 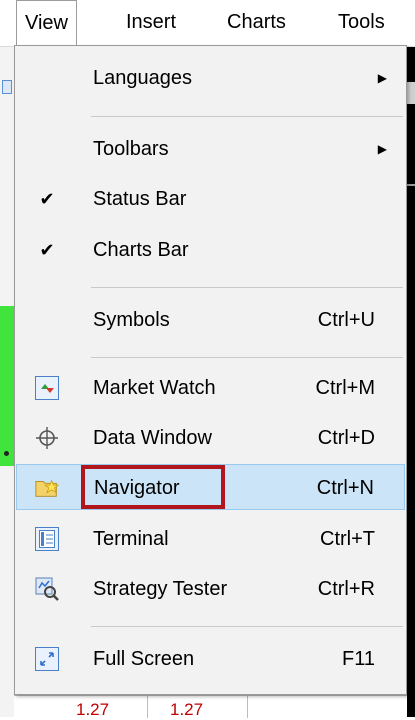 What do you see at coordinates (345, 388) in the screenshot?
I see `menu-item-shortcut: Ctrl+M` at bounding box center [345, 388].